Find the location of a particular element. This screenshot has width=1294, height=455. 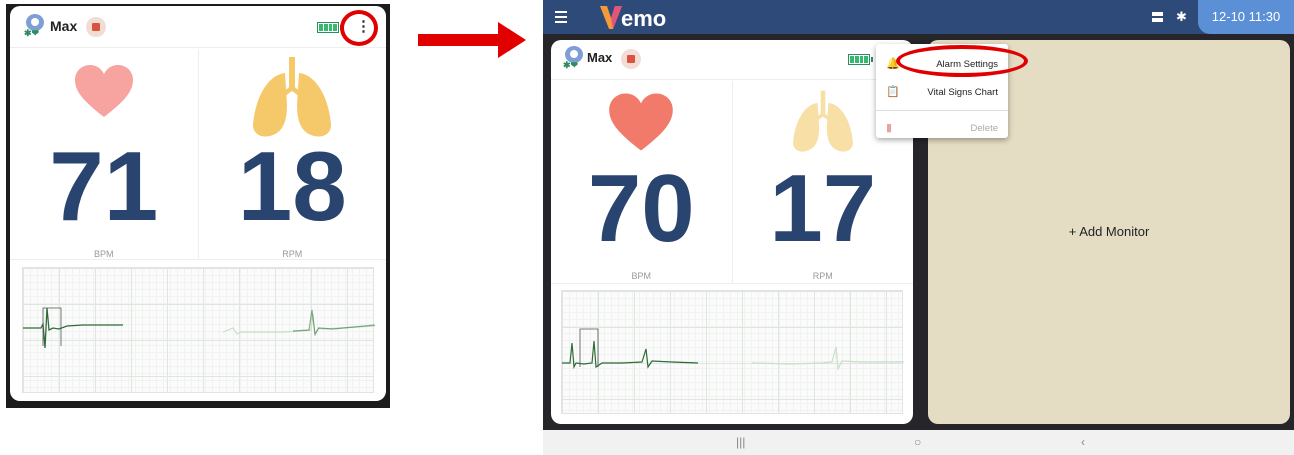

vitals-panel: 71 BPM 18 RPM is located at coordinates (198, 154).